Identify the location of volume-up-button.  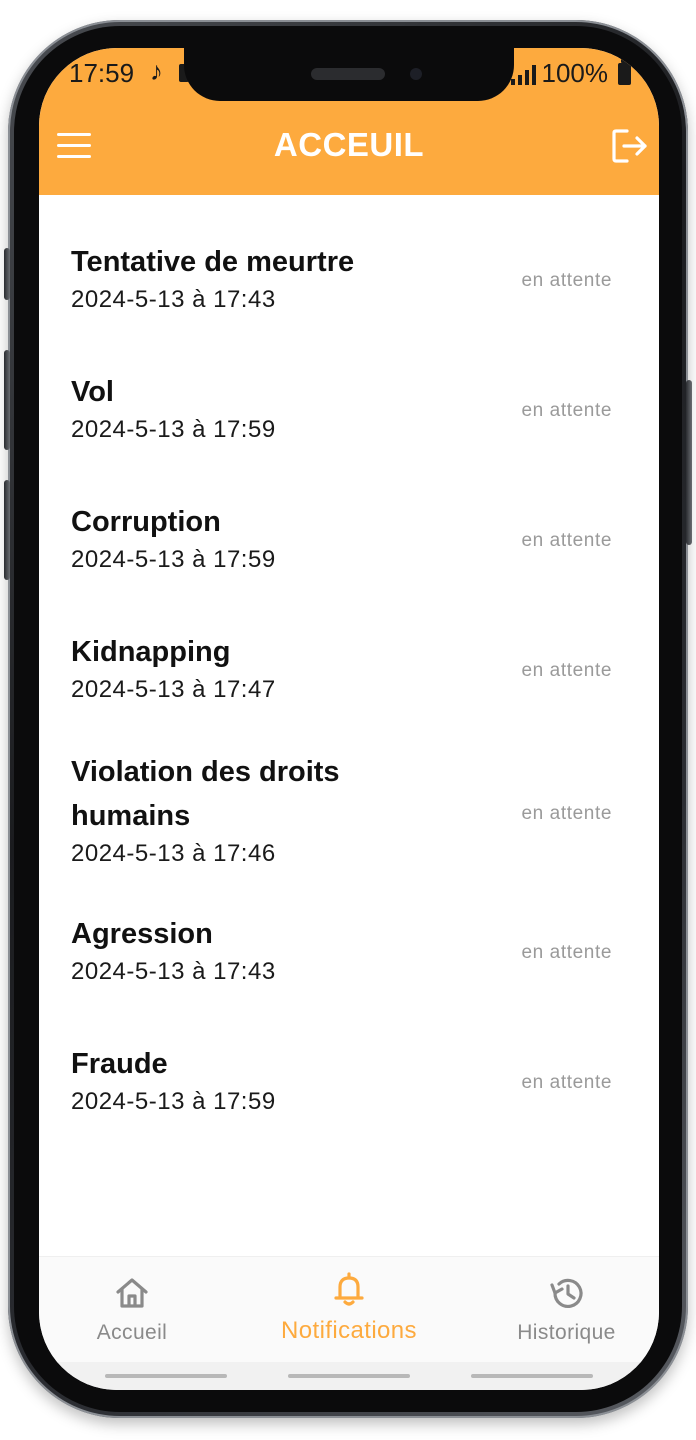
(7, 400).